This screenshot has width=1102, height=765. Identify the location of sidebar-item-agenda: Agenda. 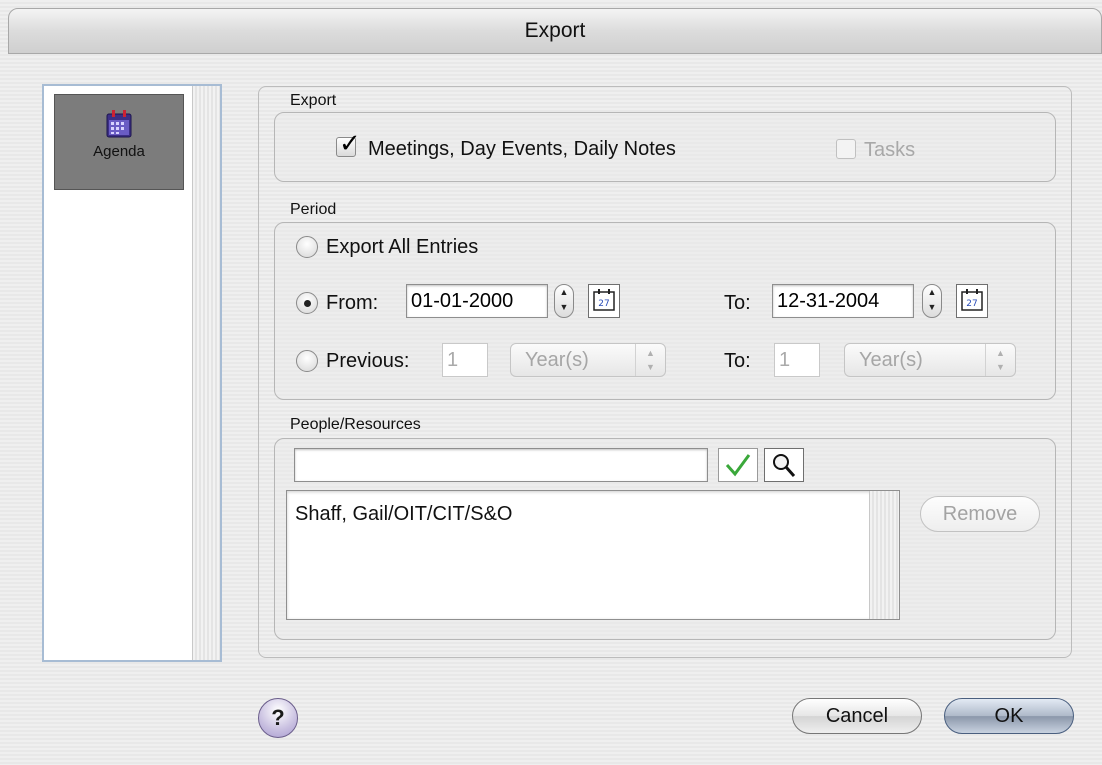
(119, 142).